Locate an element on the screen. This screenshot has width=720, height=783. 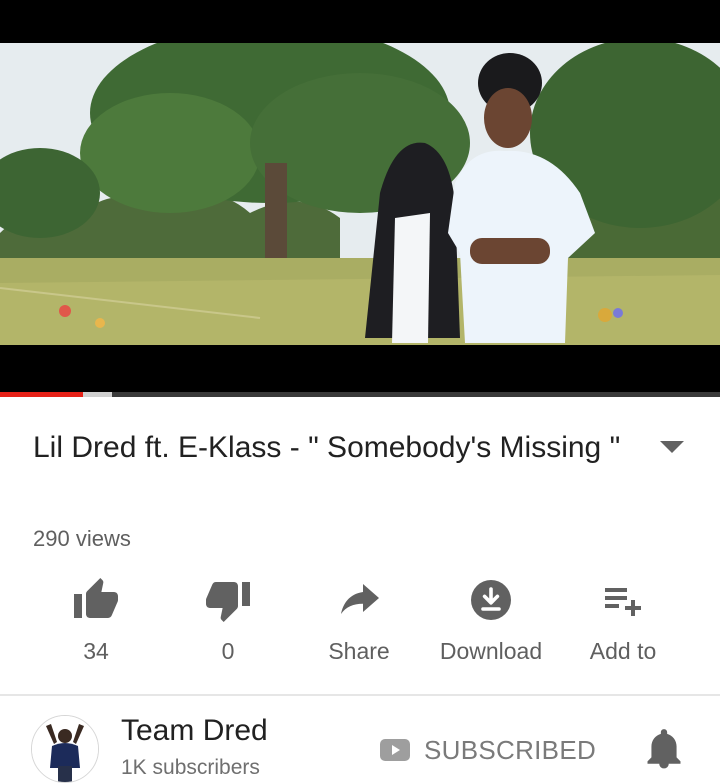
subscriber-count: 1K subscribers is located at coordinates (190, 767).